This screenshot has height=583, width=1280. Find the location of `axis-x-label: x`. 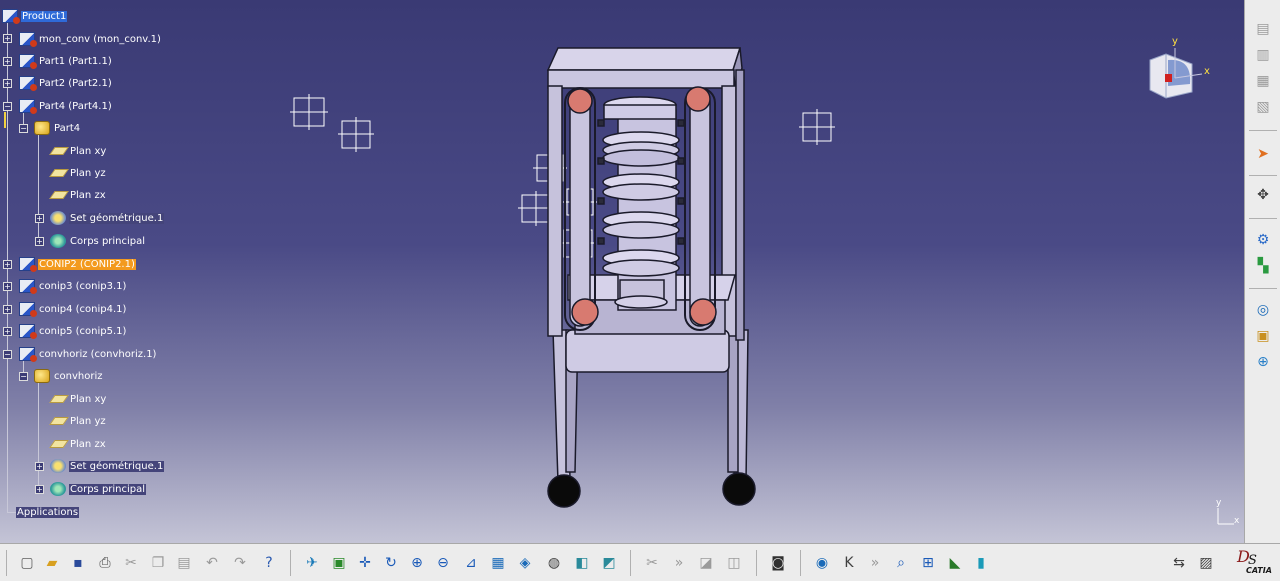

axis-x-label: x is located at coordinates (1237, 521).